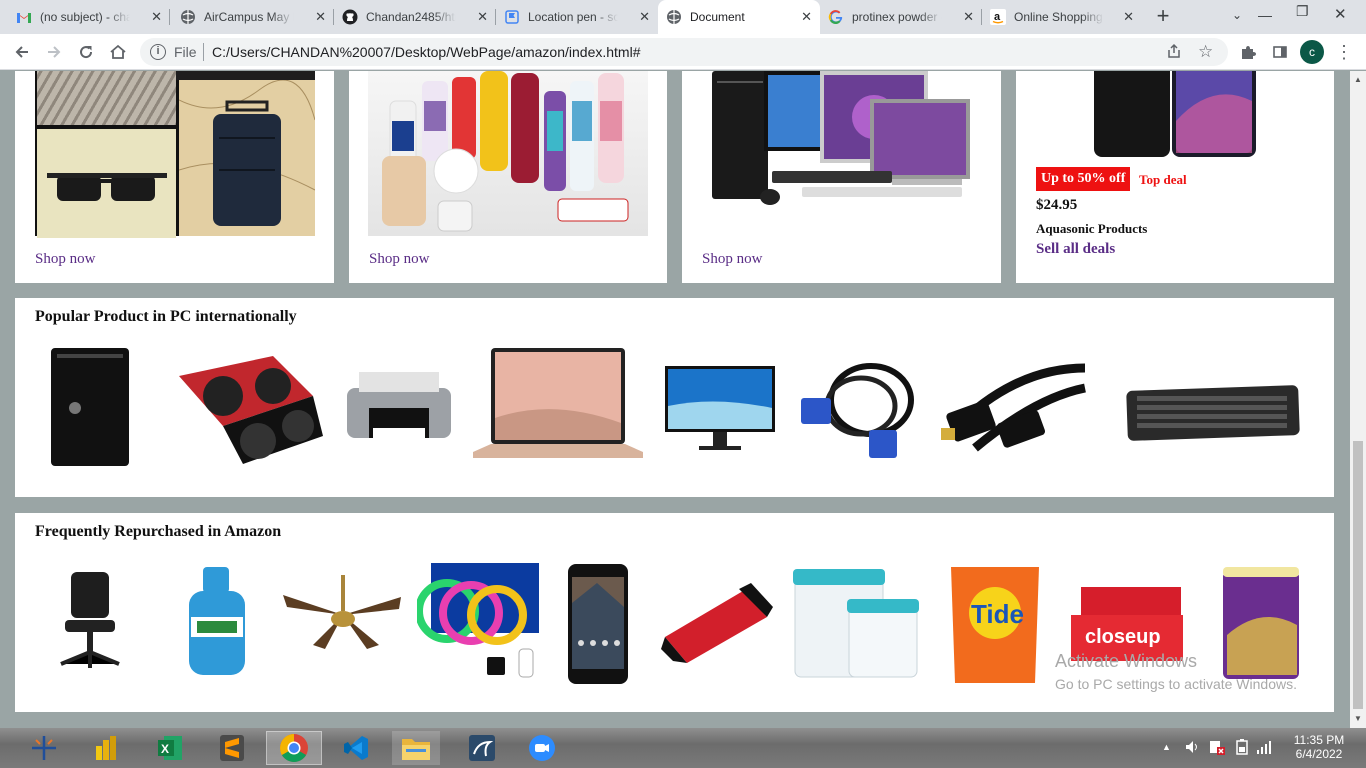 Image resolution: width=1366 pixels, height=768 pixels. I want to click on scarf-image, so click(106, 98).